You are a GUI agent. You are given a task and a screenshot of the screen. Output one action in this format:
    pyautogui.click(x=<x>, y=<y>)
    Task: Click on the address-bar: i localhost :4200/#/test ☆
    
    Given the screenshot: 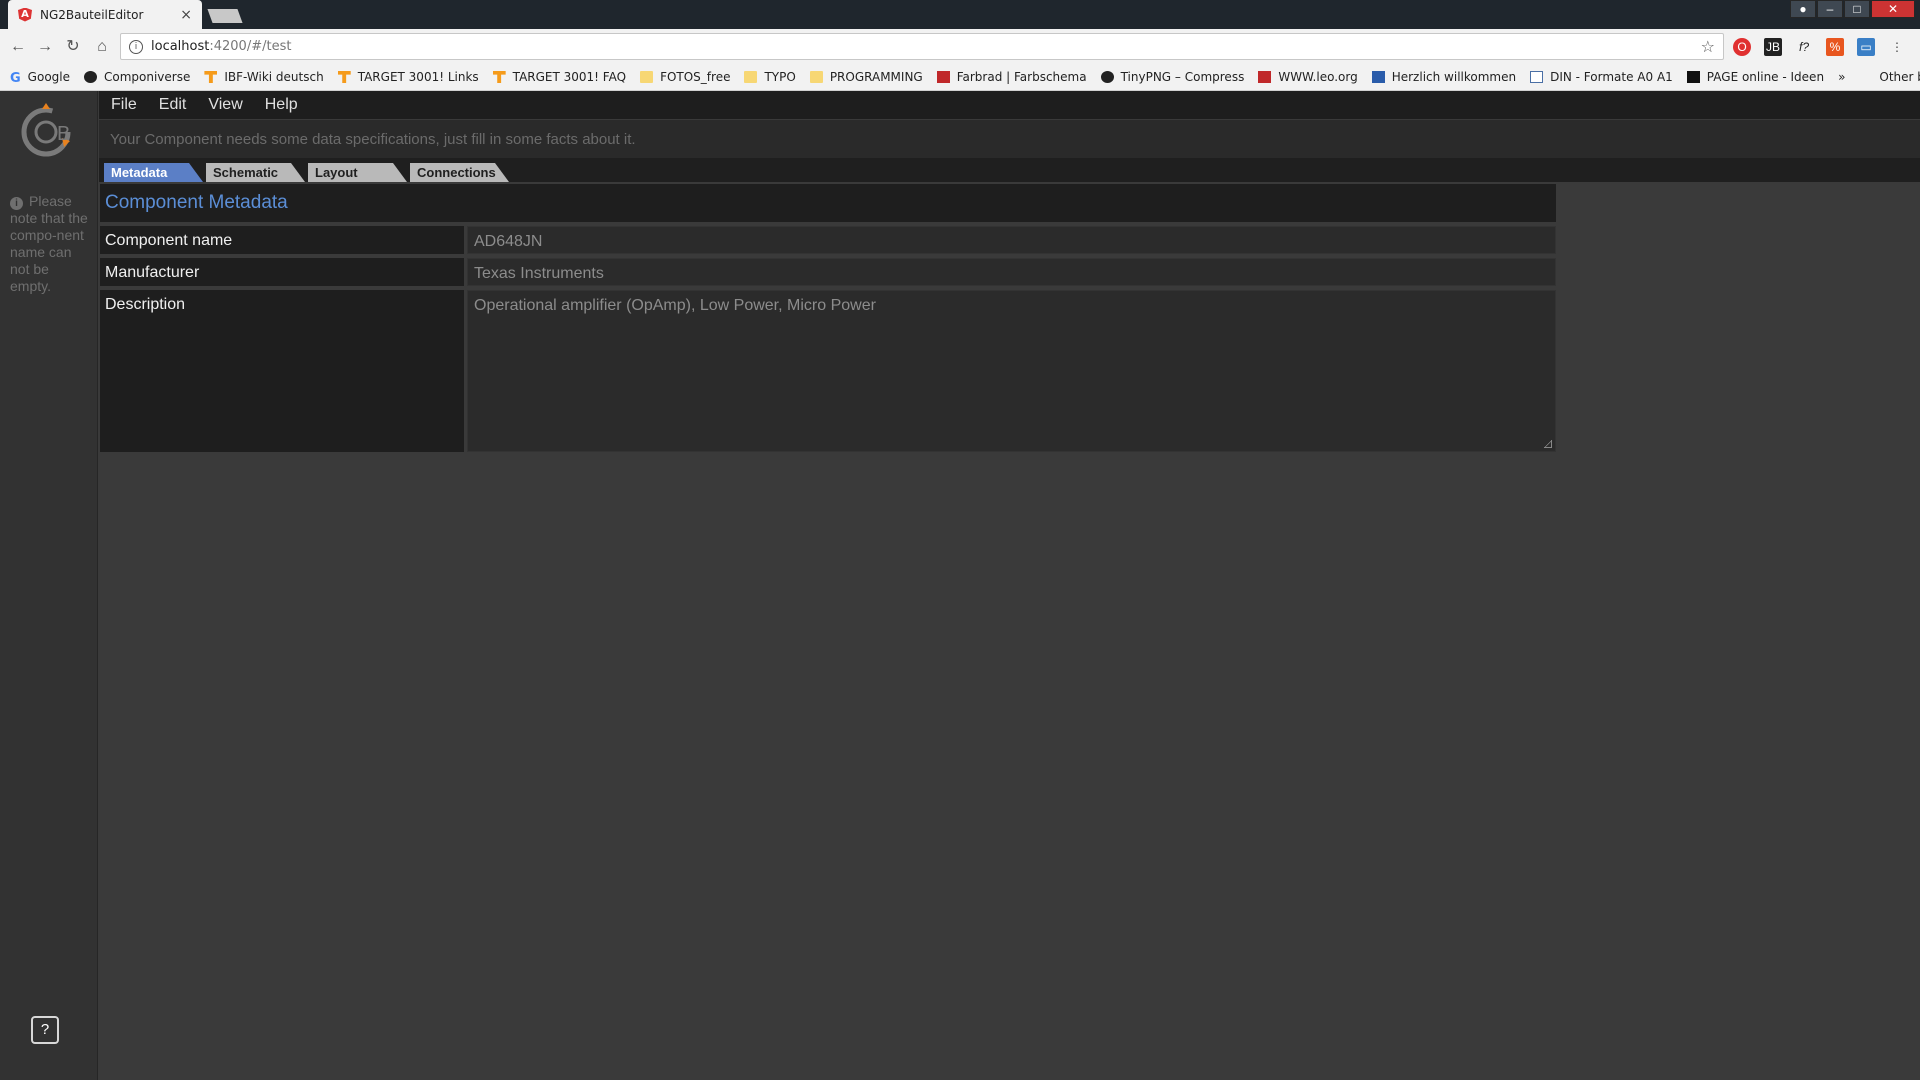 What is the action you would take?
    pyautogui.click(x=922, y=46)
    